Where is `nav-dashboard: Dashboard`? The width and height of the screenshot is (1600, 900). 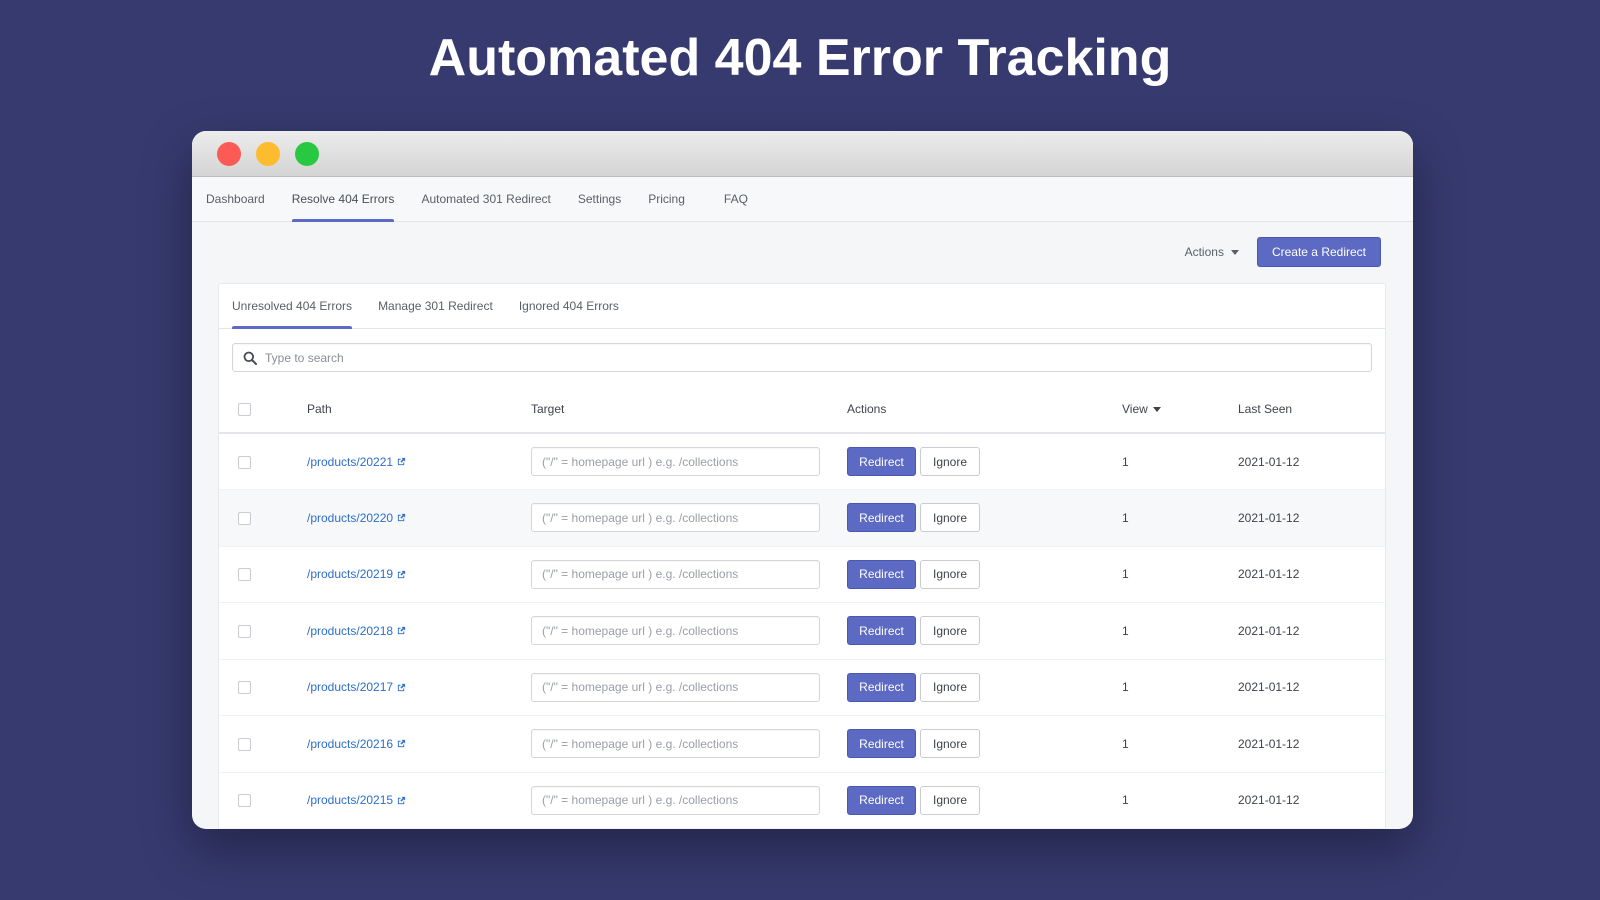
nav-dashboard: Dashboard is located at coordinates (235, 199).